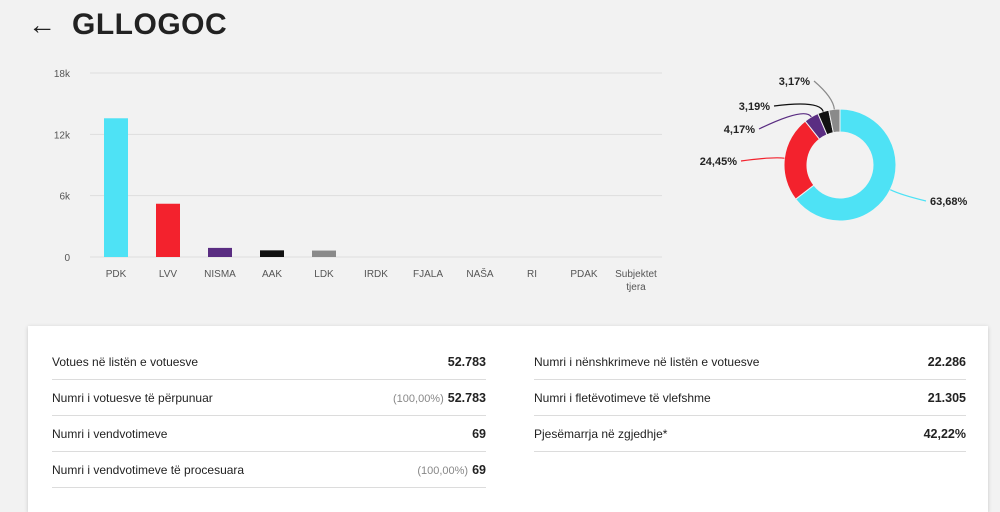 This screenshot has height=512, width=1000. What do you see at coordinates (132, 397) in the screenshot?
I see `stat-label: Numri i votuesve të përpunuar` at bounding box center [132, 397].